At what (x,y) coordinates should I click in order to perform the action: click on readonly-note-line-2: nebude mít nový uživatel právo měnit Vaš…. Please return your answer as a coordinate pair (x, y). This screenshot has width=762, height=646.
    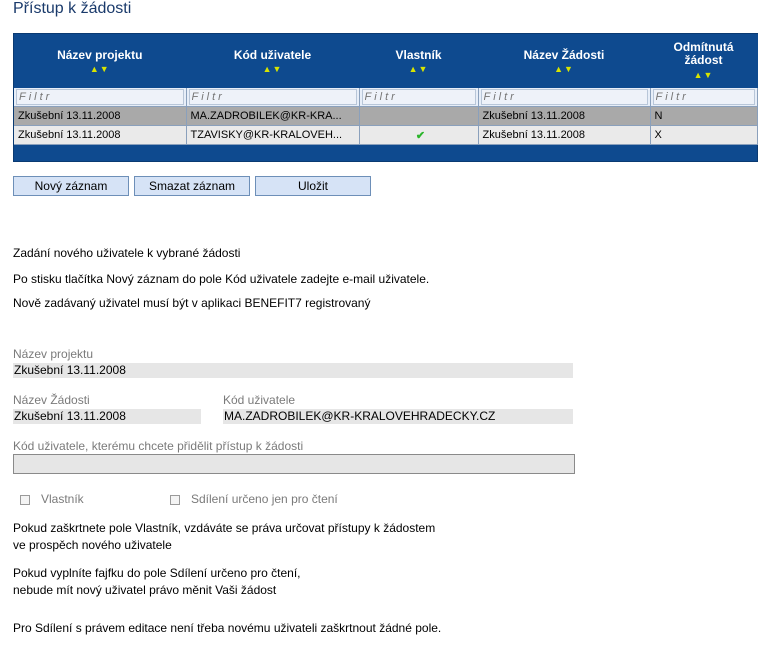
    Looking at the image, I should click on (145, 590).